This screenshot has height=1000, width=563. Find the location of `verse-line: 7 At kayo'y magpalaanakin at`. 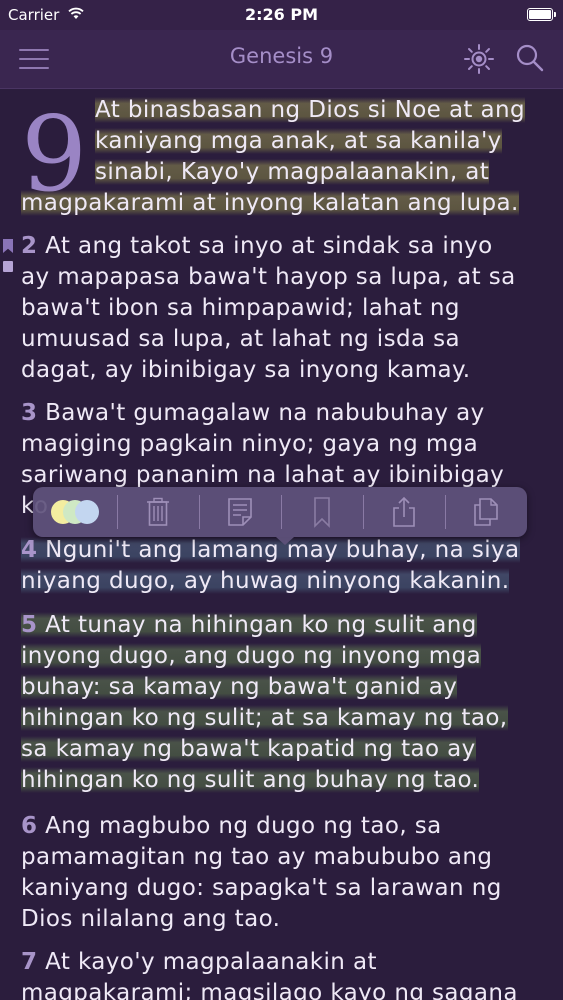

verse-line: 7 At kayo'y magpalaanakin at is located at coordinates (199, 962).